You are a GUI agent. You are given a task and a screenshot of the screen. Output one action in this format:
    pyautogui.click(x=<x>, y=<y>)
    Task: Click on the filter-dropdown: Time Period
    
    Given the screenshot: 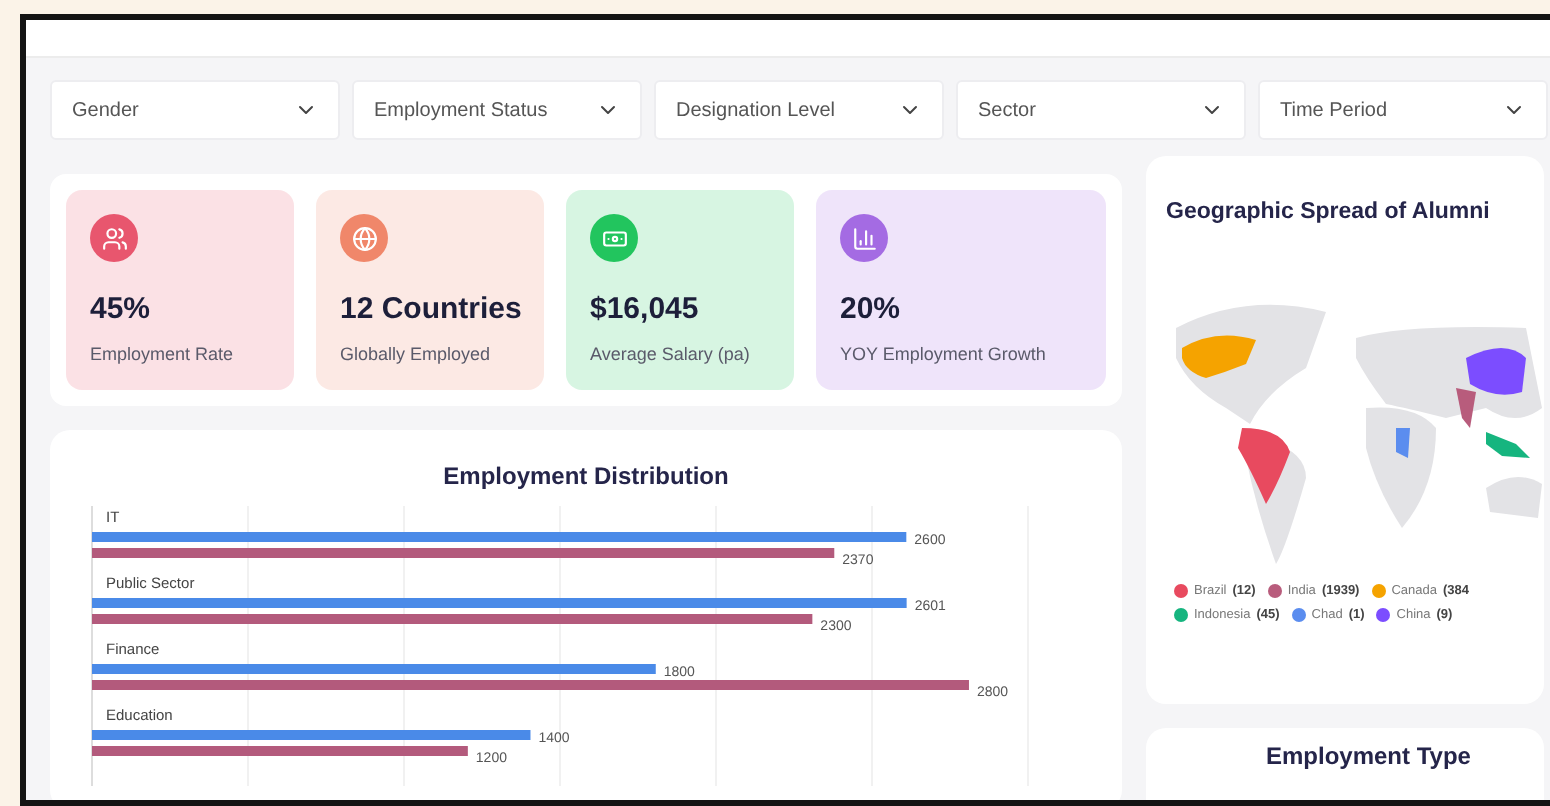 What is the action you would take?
    pyautogui.click(x=1403, y=110)
    